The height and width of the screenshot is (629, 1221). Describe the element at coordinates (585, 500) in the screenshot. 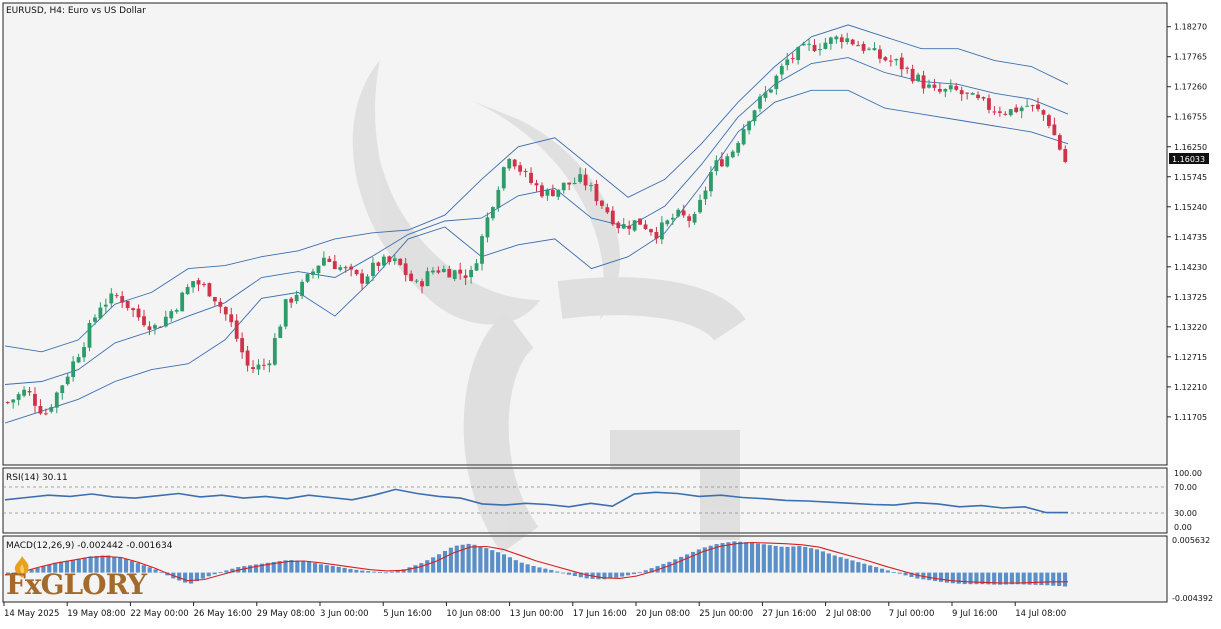

I see `rsi-panel` at that location.